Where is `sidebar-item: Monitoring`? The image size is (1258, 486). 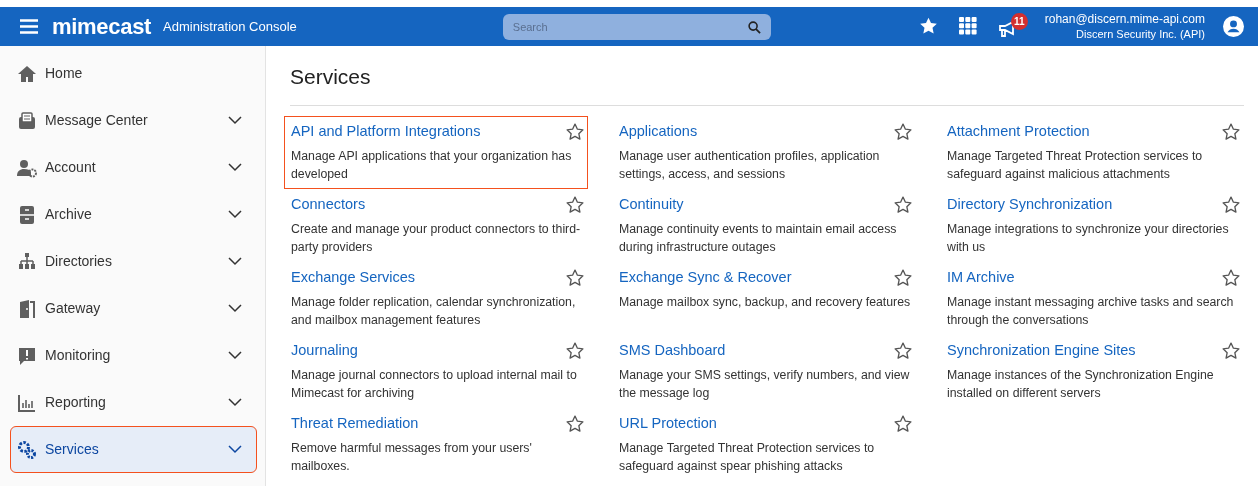
sidebar-item: Monitoring is located at coordinates (133, 355).